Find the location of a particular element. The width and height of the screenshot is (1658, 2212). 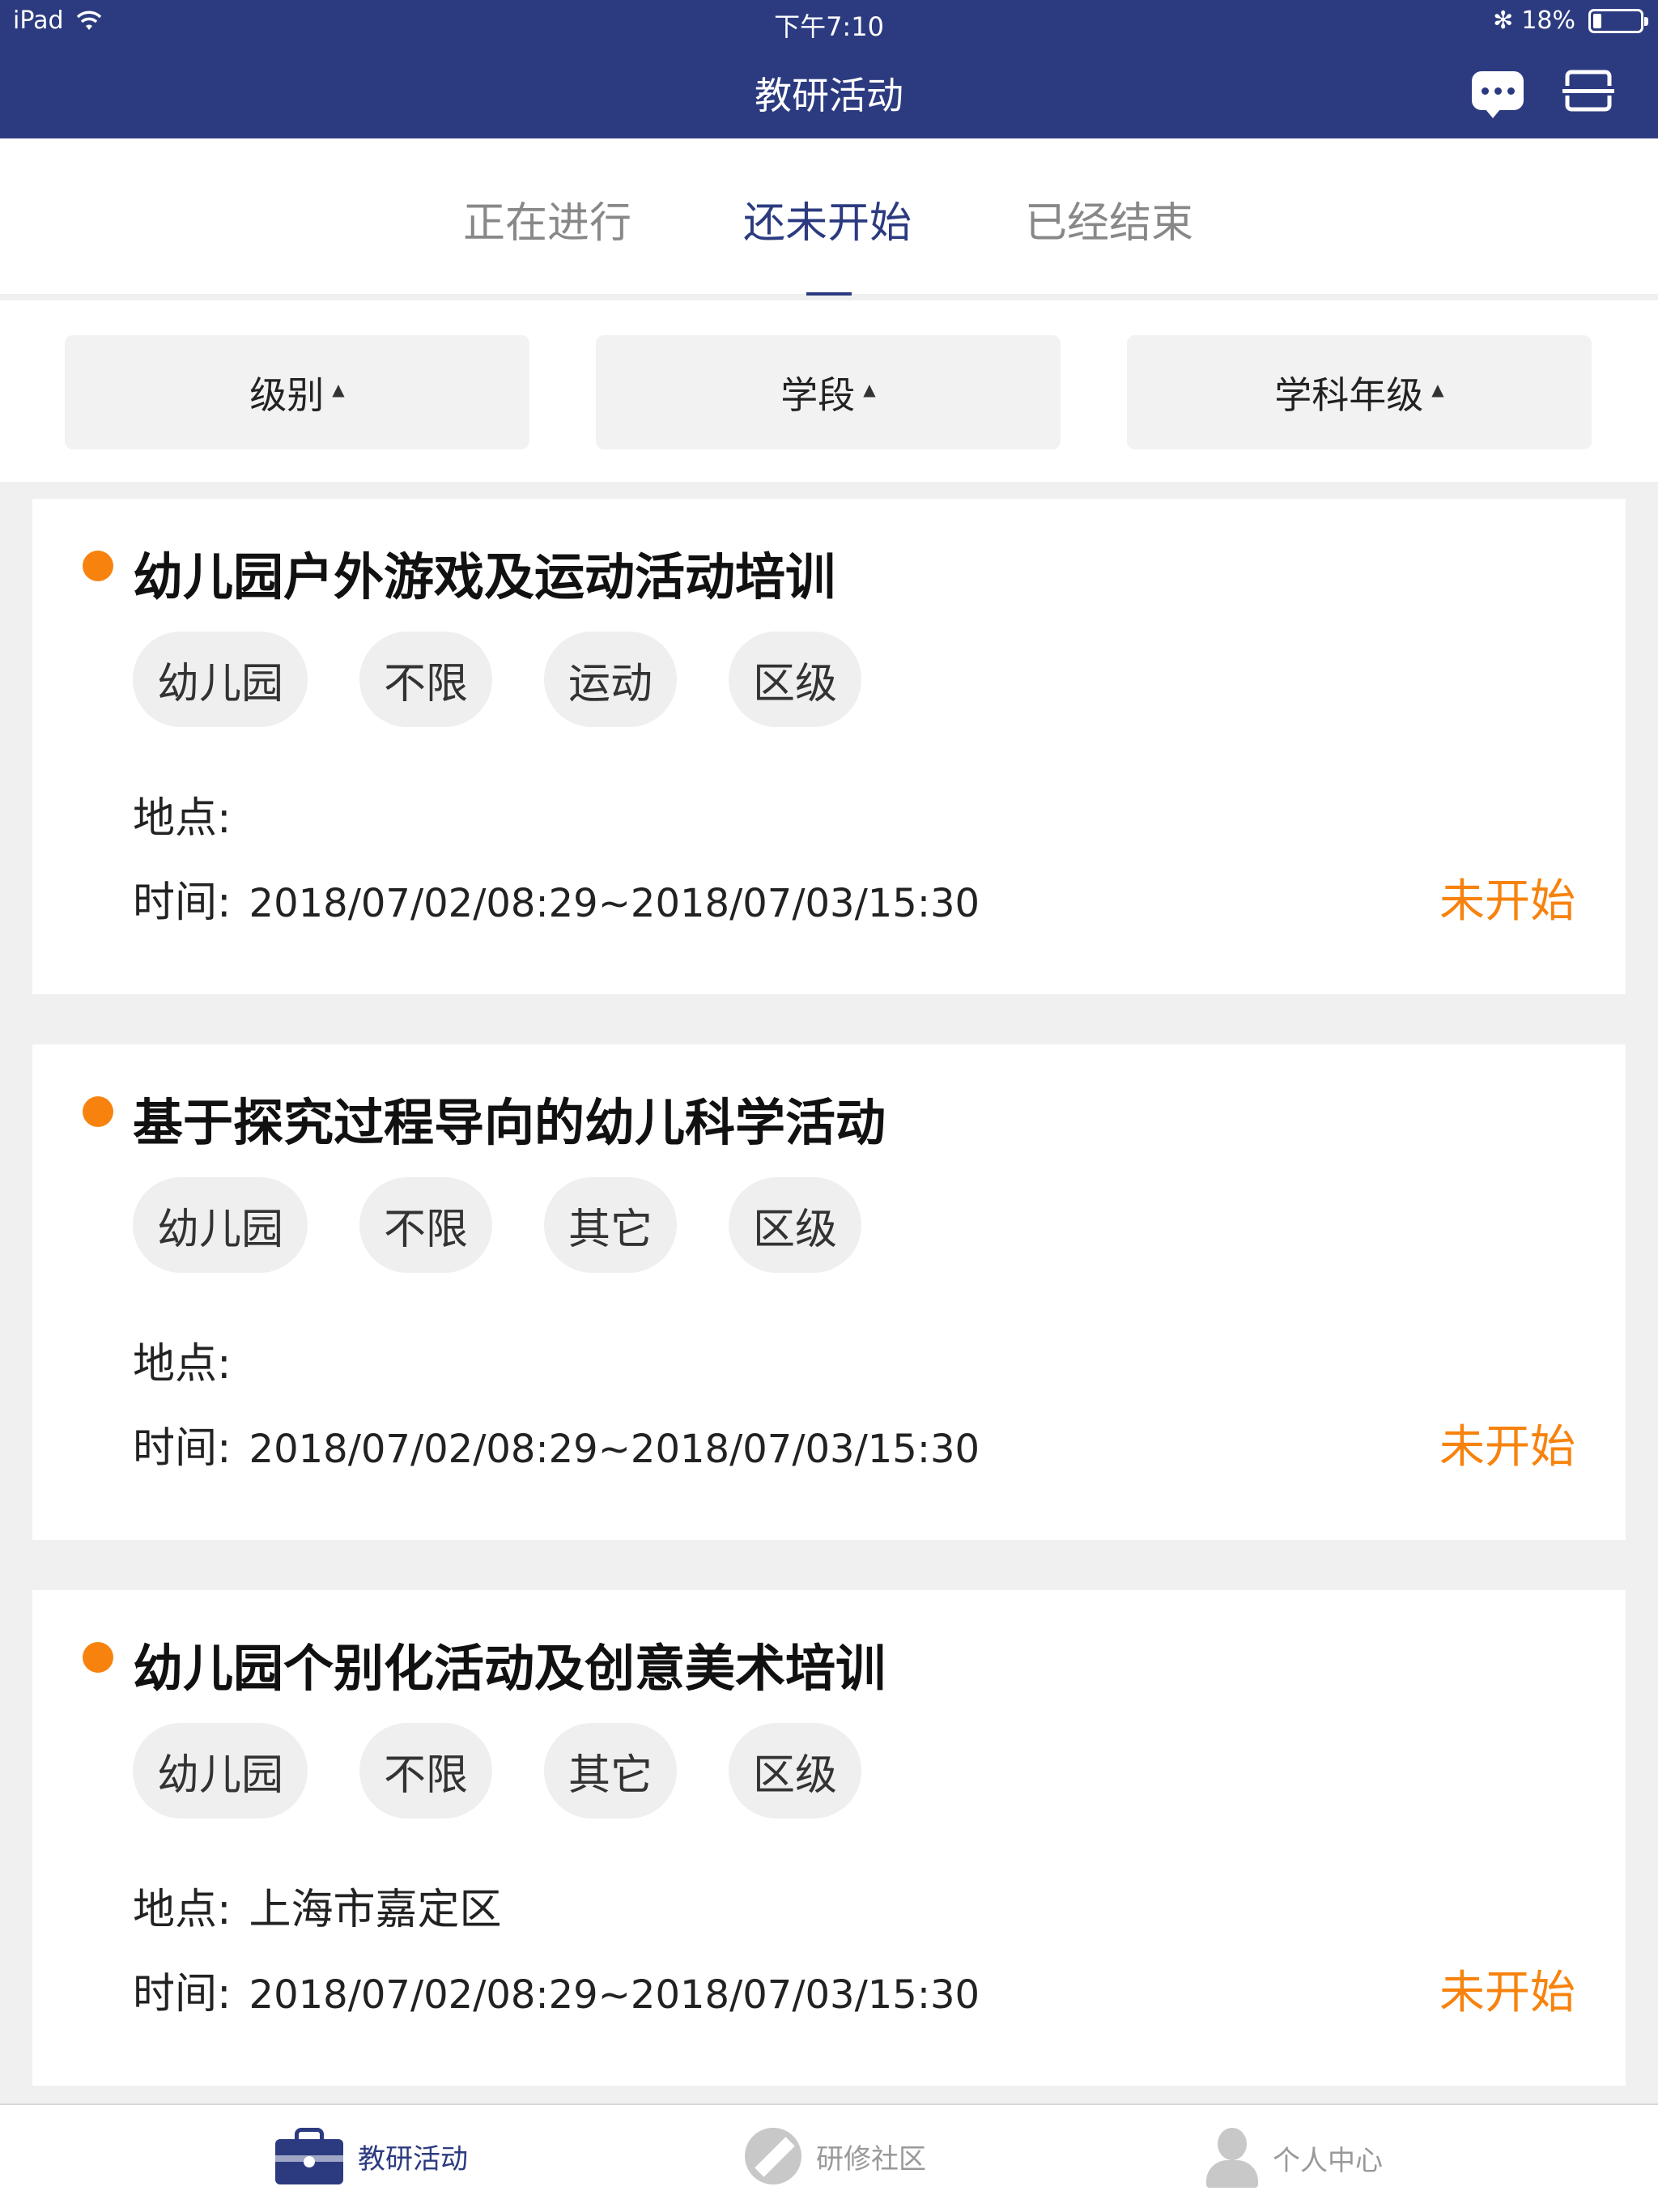

status-tabs: 正在进行 还未开始 已经结束 is located at coordinates (829, 217).